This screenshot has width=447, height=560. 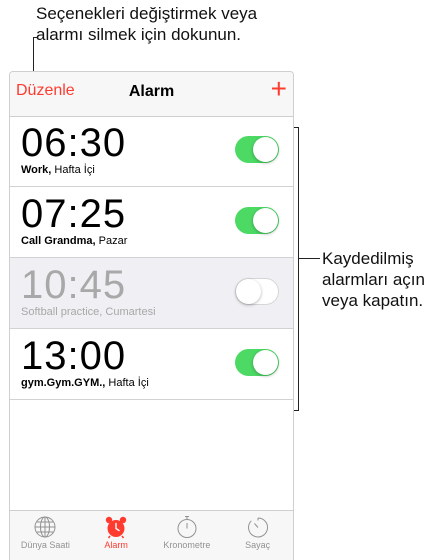 What do you see at coordinates (279, 89) in the screenshot?
I see `add-alarm-button: +` at bounding box center [279, 89].